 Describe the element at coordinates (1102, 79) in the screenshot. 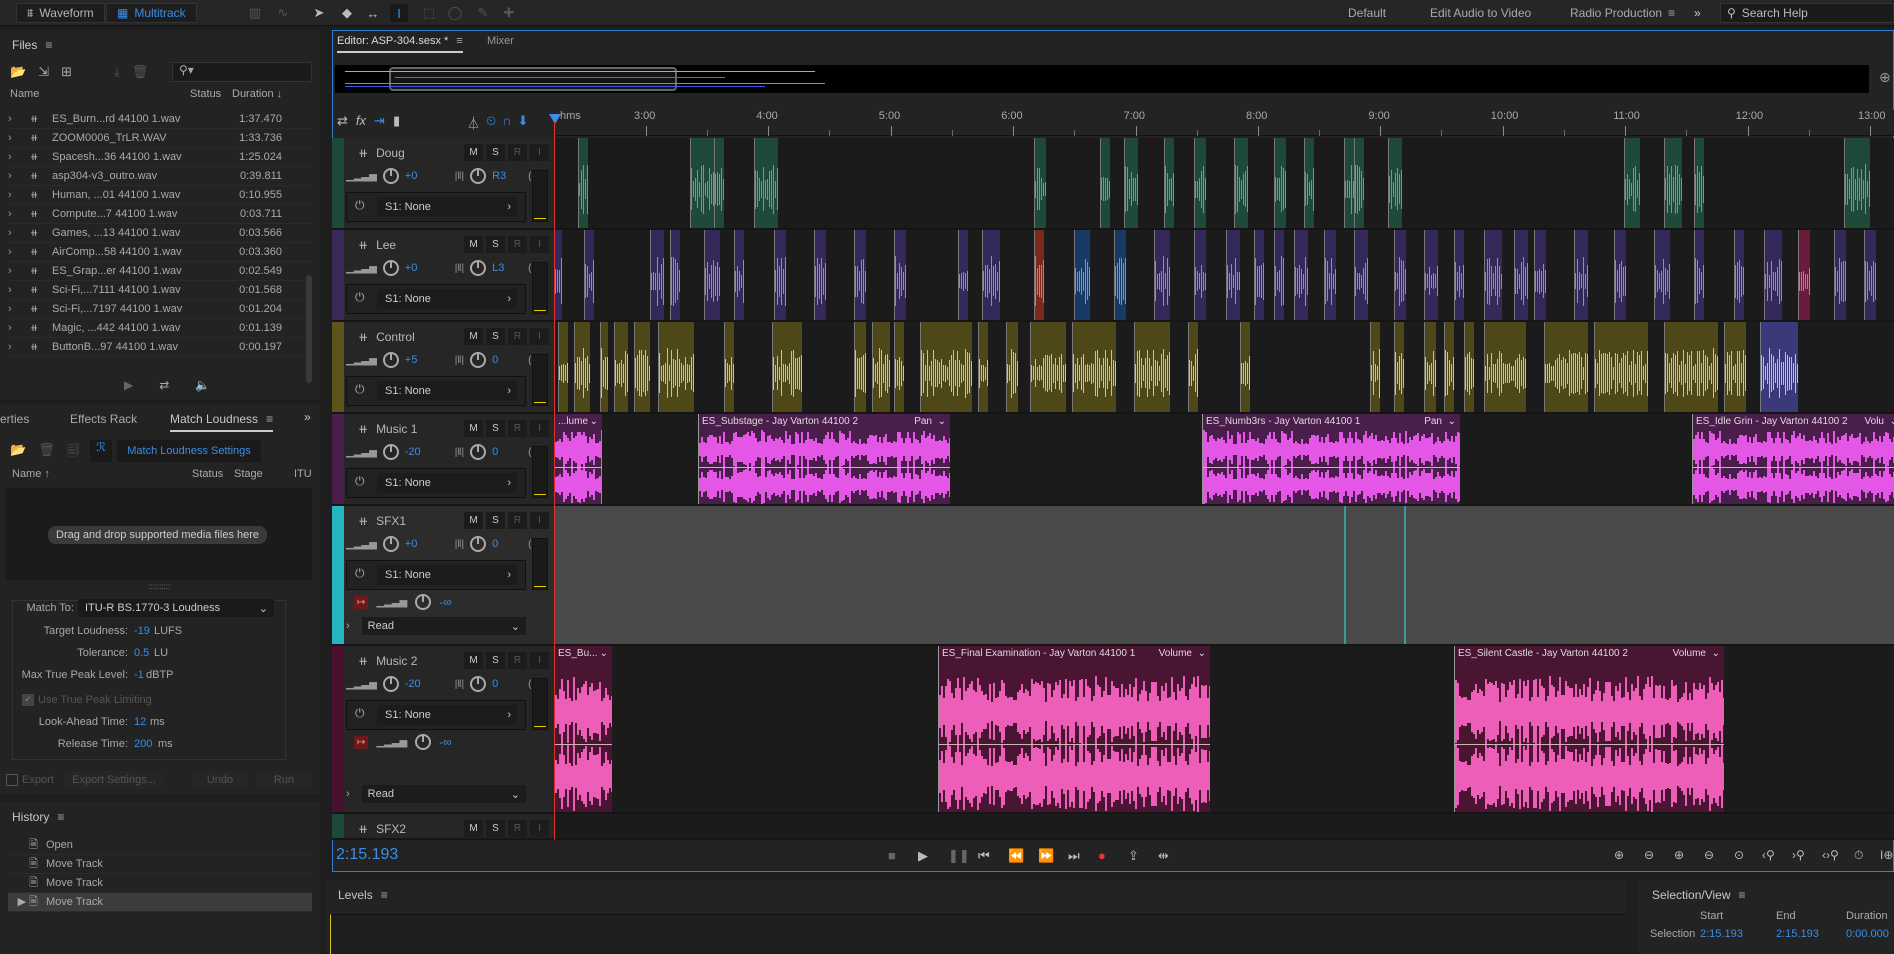

I see `overview-bar` at that location.